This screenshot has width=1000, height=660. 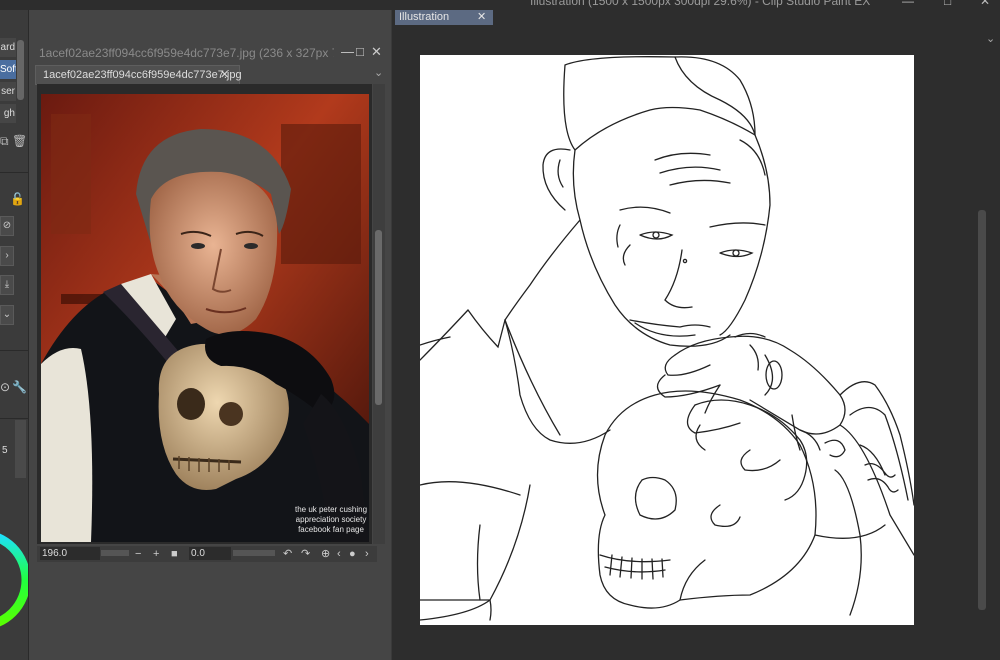 I want to click on sub-view-scroll-thumb, so click(x=378, y=317).